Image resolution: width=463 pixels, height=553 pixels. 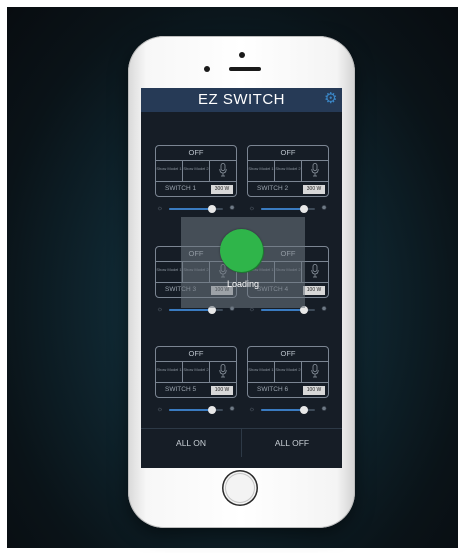 What do you see at coordinates (242, 55) in the screenshot?
I see `front-camera-icon` at bounding box center [242, 55].